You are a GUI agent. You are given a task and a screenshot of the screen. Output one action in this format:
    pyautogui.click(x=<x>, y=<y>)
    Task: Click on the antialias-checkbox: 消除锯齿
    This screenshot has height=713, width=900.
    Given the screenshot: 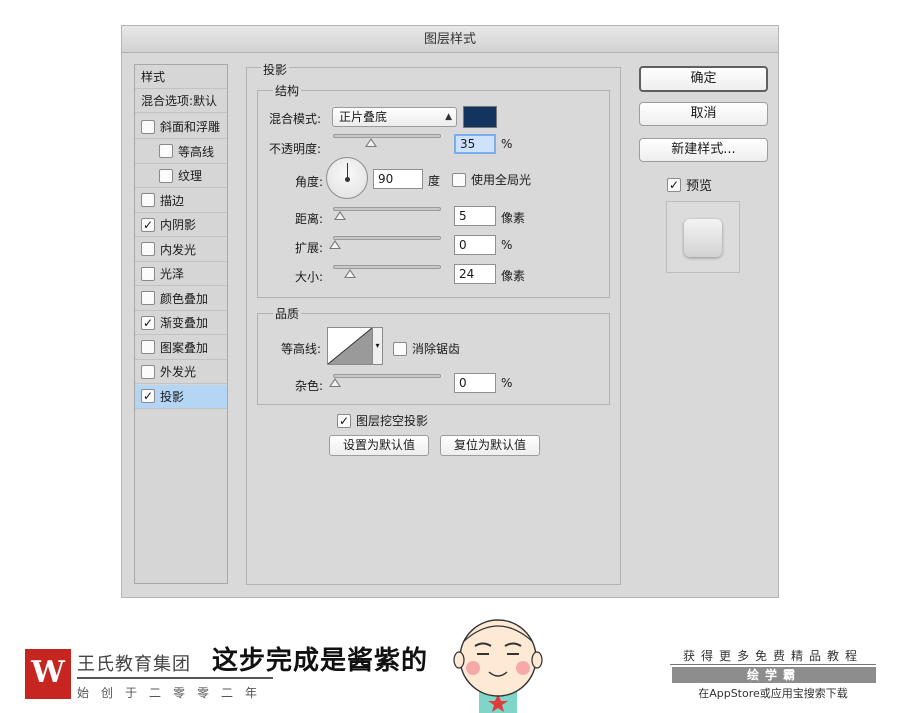 What is the action you would take?
    pyautogui.click(x=426, y=348)
    